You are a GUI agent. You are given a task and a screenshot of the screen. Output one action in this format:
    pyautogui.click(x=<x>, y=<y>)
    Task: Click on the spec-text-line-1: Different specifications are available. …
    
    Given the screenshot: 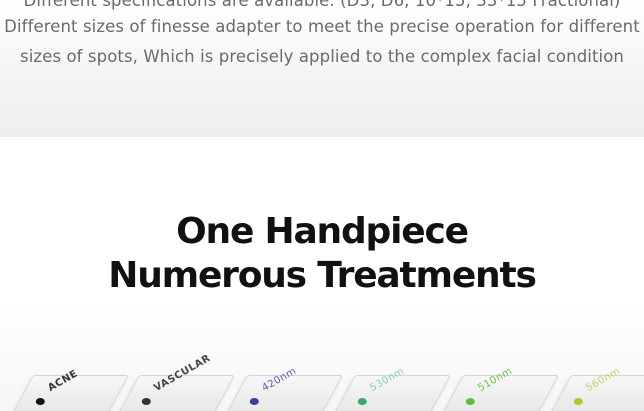 What is the action you would take?
    pyautogui.click(x=322, y=5)
    